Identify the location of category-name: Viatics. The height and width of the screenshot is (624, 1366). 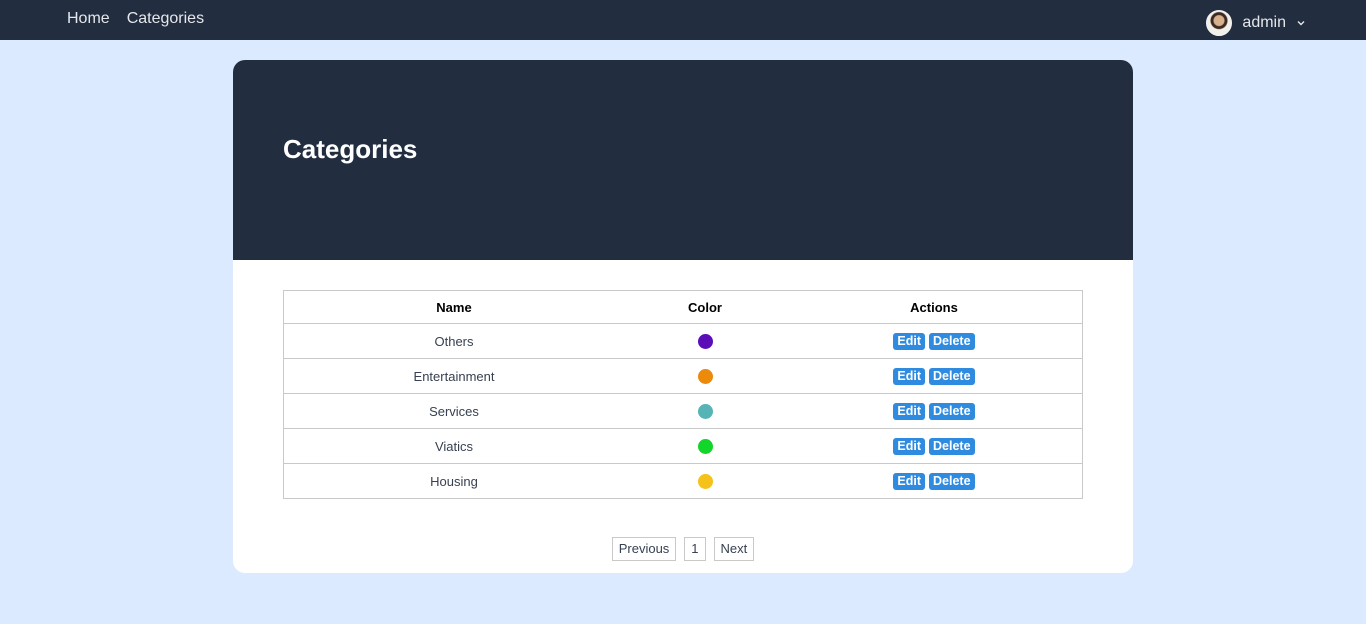
(453, 446).